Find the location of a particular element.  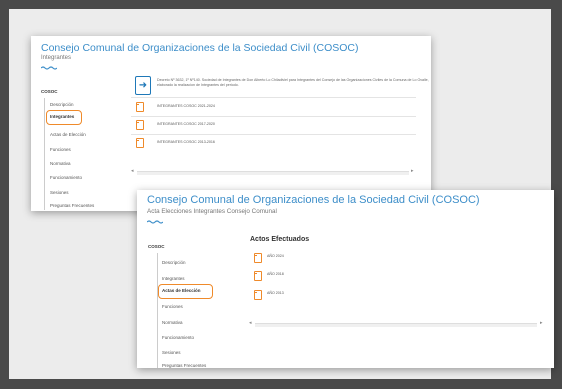

document-link: INTEGRANTES COSOC 2013-2016 is located at coordinates (186, 142).